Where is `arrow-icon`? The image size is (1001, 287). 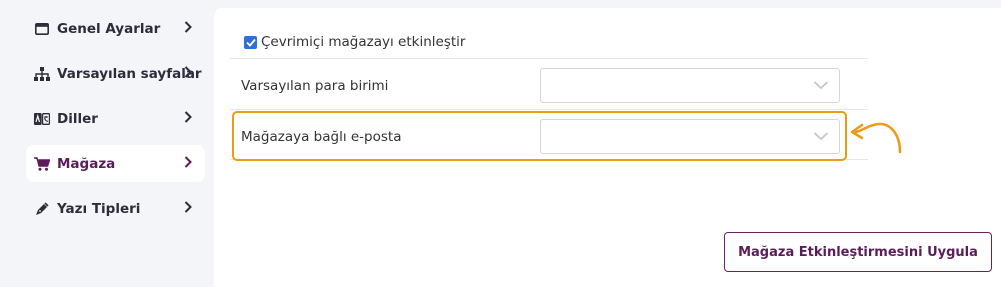
arrow-icon is located at coordinates (876, 138).